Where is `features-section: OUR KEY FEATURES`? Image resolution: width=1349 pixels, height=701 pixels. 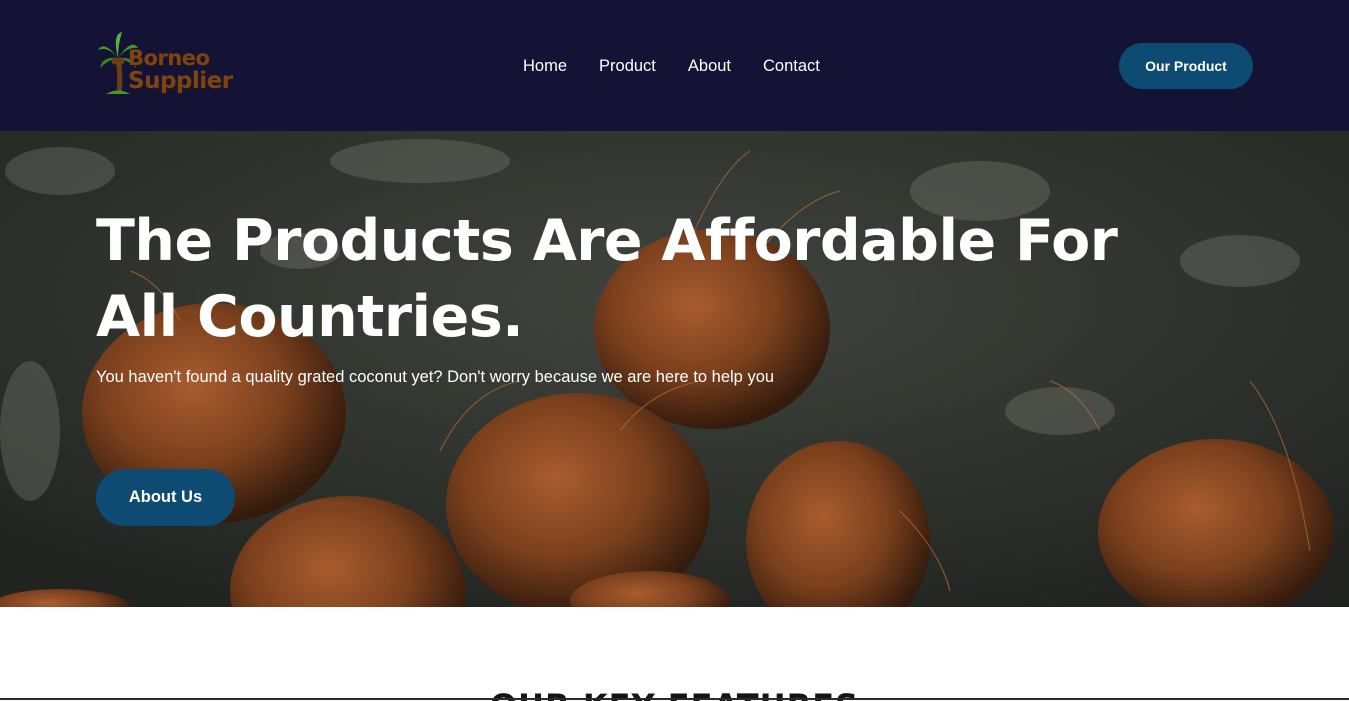 features-section: OUR KEY FEATURES is located at coordinates (674, 654).